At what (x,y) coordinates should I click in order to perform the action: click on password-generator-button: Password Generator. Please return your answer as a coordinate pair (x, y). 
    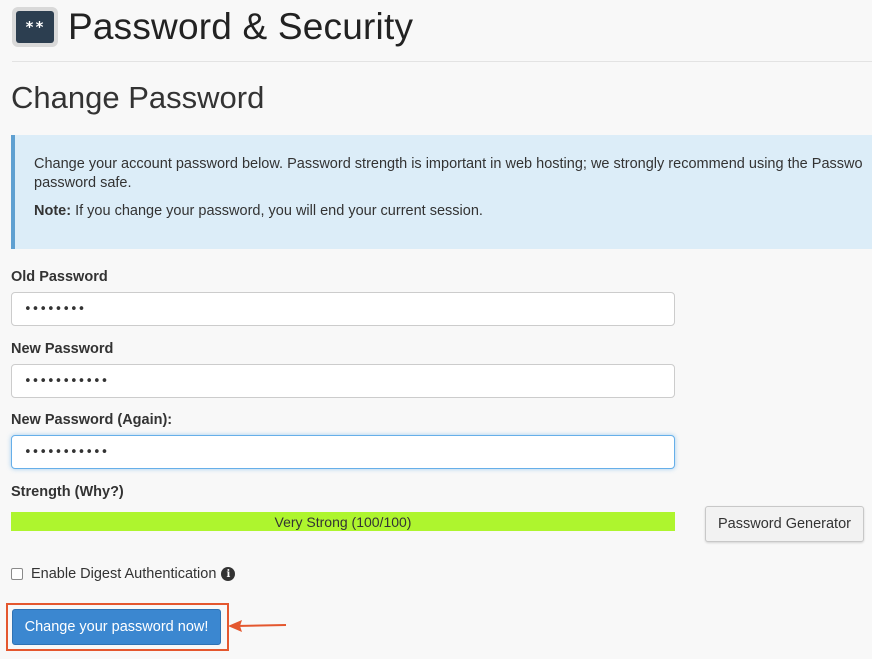
    Looking at the image, I should click on (784, 524).